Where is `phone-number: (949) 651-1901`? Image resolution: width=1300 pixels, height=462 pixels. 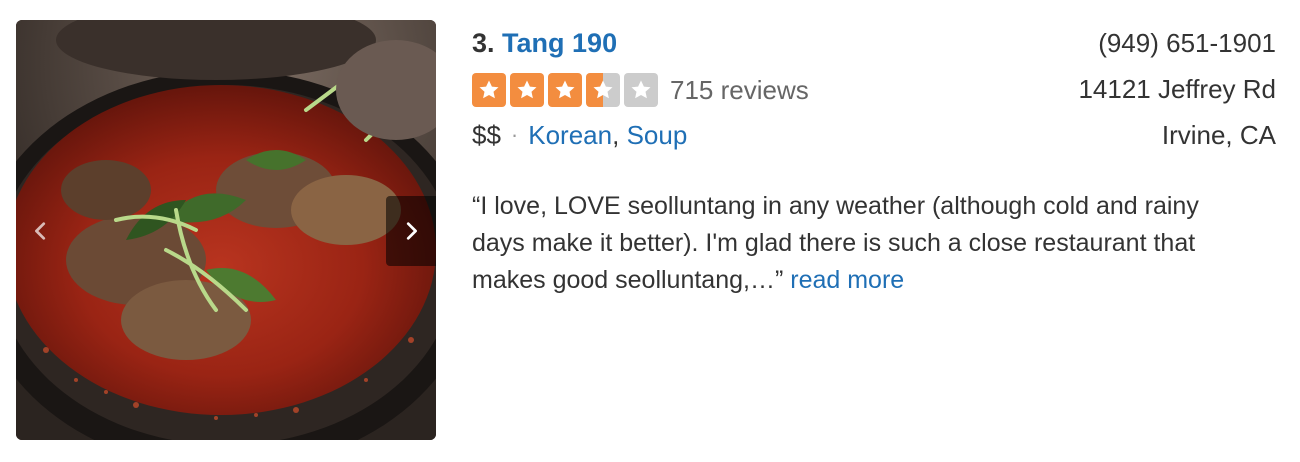 phone-number: (949) 651-1901 is located at coordinates (1187, 43).